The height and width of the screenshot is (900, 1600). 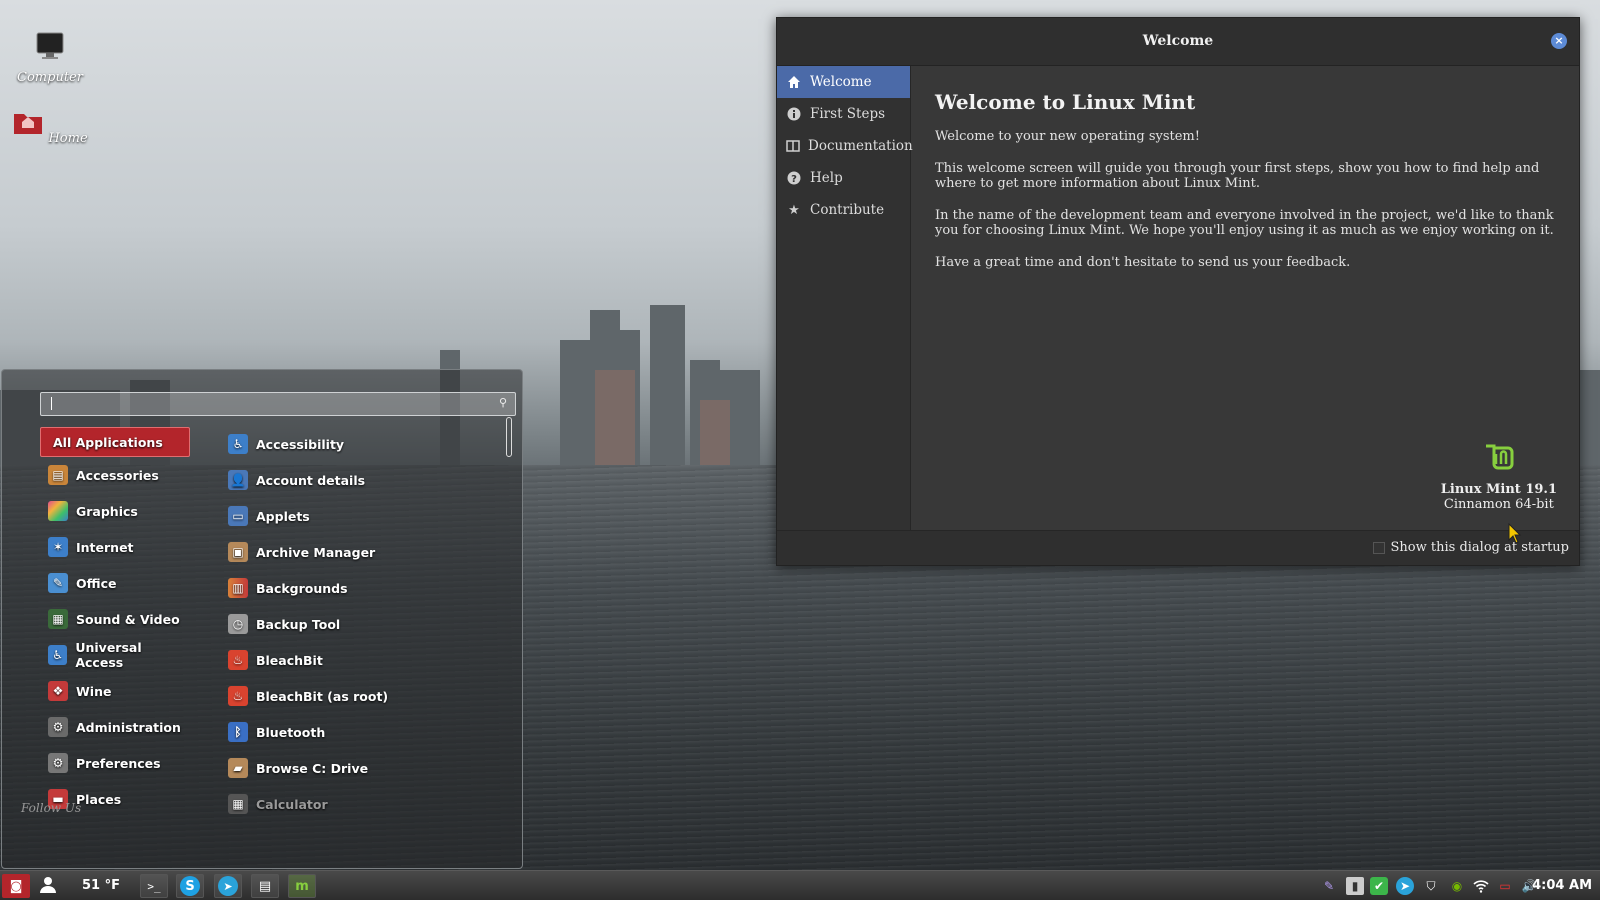 I want to click on app-label: Backup Tool, so click(x=298, y=624).